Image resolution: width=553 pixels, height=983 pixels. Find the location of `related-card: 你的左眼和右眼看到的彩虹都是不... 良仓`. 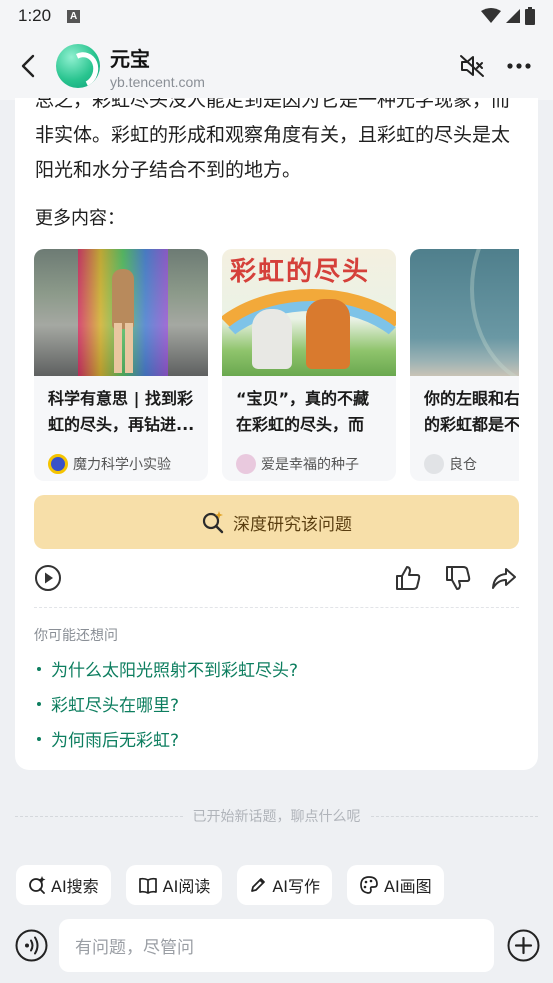

related-card: 你的左眼和右眼看到的彩虹都是不... 良仓 is located at coordinates (464, 365).